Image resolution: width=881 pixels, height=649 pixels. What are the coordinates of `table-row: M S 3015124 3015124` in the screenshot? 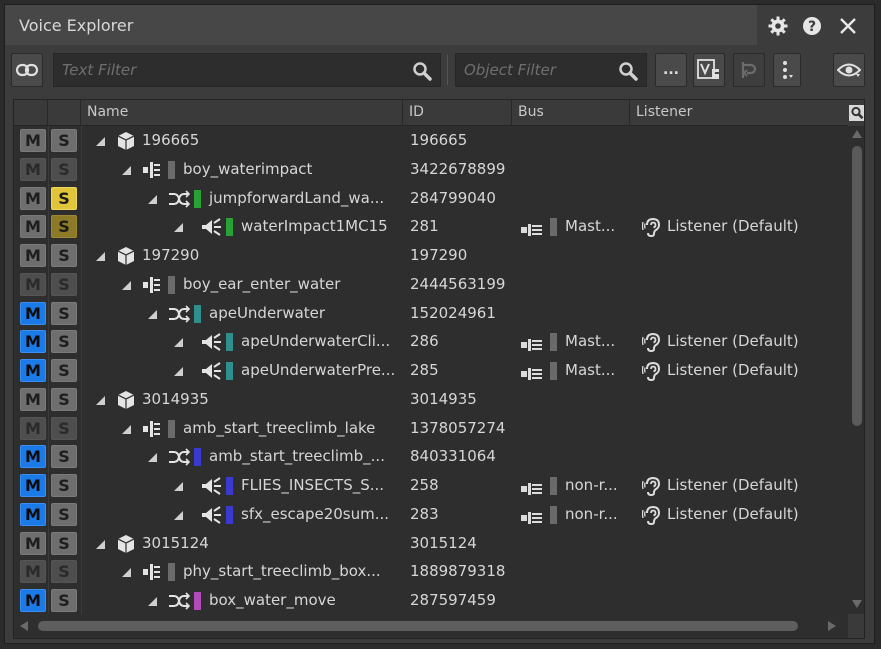 It's located at (431, 543).